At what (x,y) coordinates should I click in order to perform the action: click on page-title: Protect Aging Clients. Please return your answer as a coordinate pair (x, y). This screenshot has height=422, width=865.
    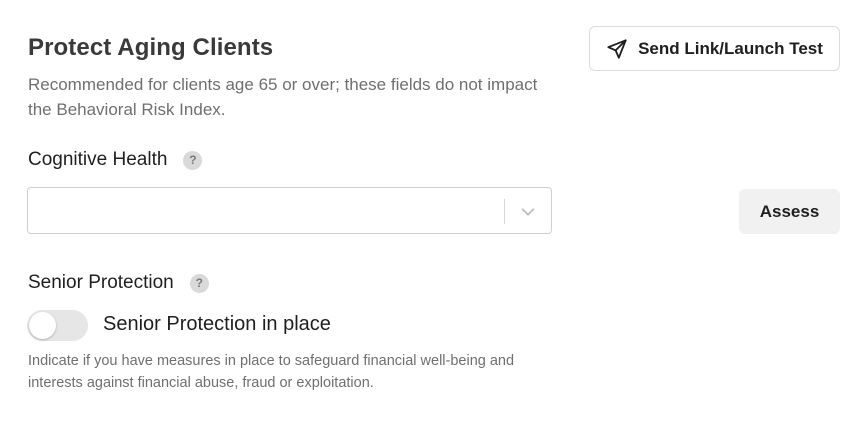
    Looking at the image, I should click on (151, 47).